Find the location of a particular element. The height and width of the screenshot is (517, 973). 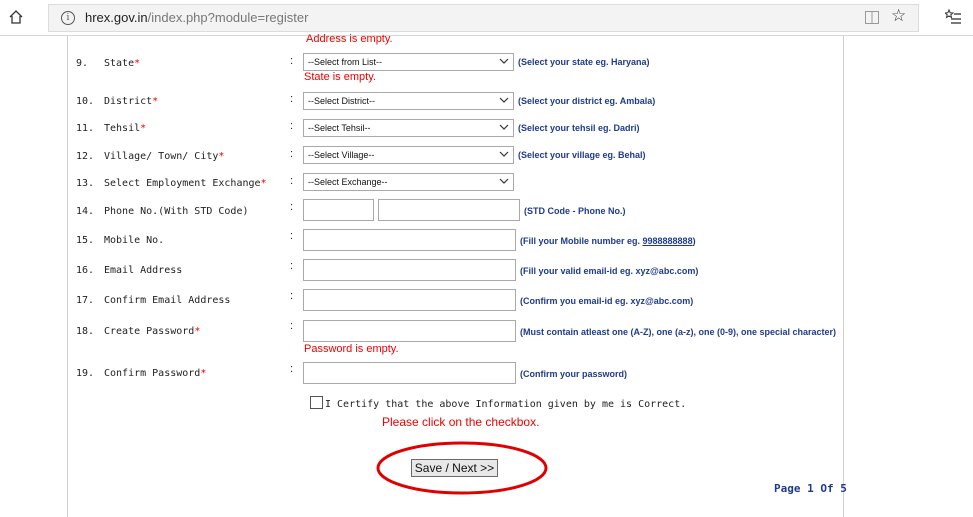

save-next-button: Save / Next >> is located at coordinates (454, 468).